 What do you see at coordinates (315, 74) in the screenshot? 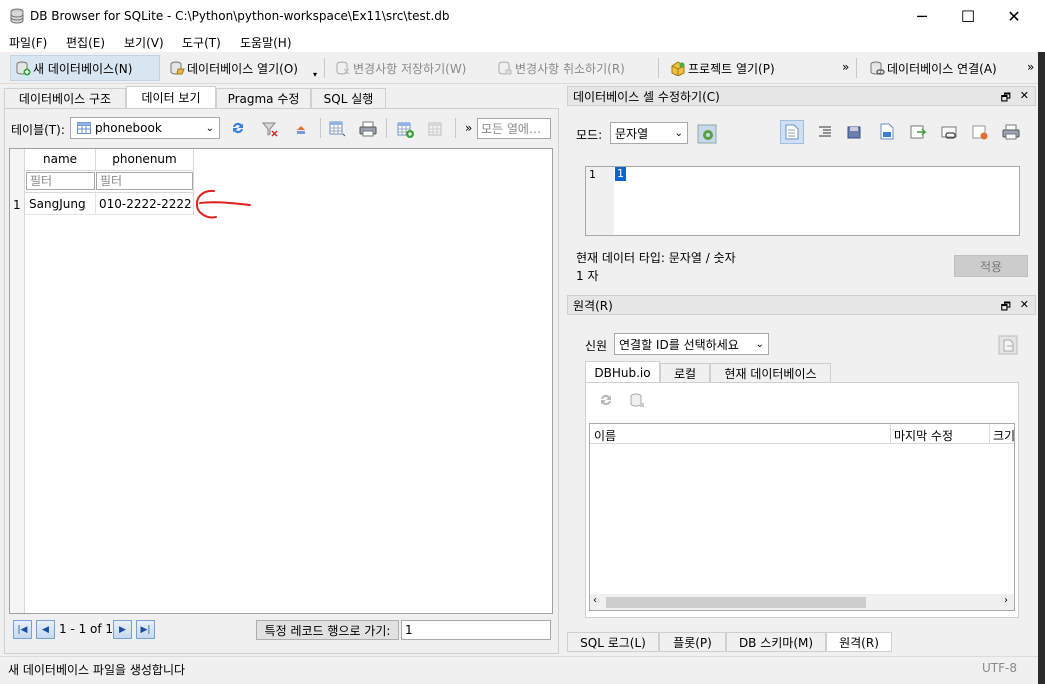
I see `open-database-dropdown-icon: ▾` at bounding box center [315, 74].